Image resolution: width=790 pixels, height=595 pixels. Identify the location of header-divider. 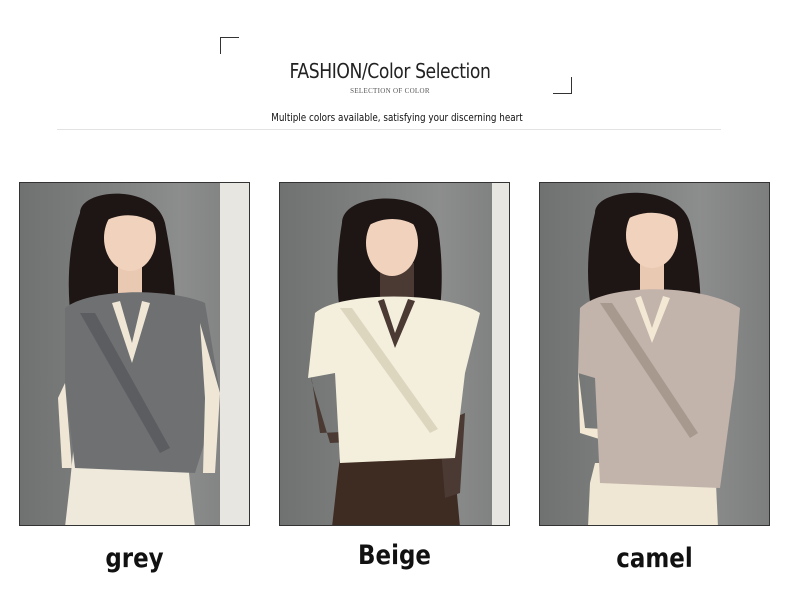
(389, 129).